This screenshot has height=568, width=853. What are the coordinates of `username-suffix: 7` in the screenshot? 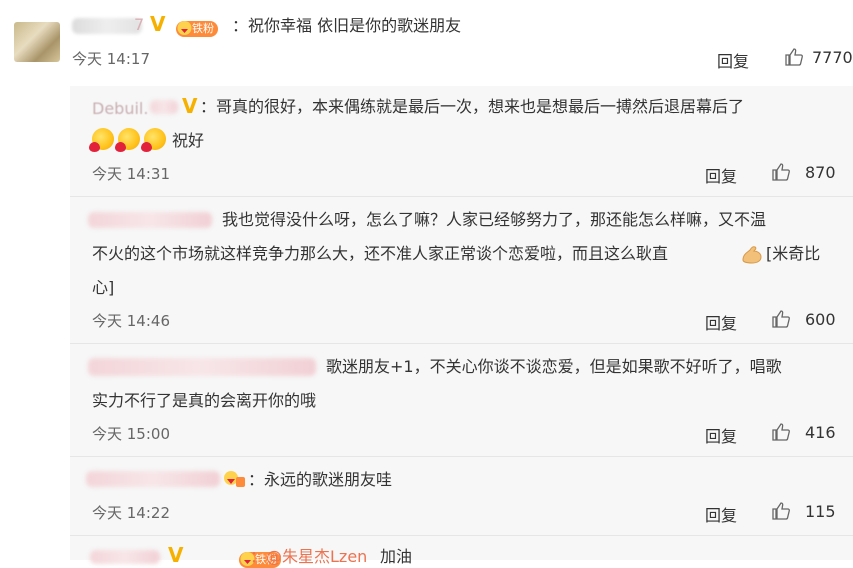 It's located at (139, 25).